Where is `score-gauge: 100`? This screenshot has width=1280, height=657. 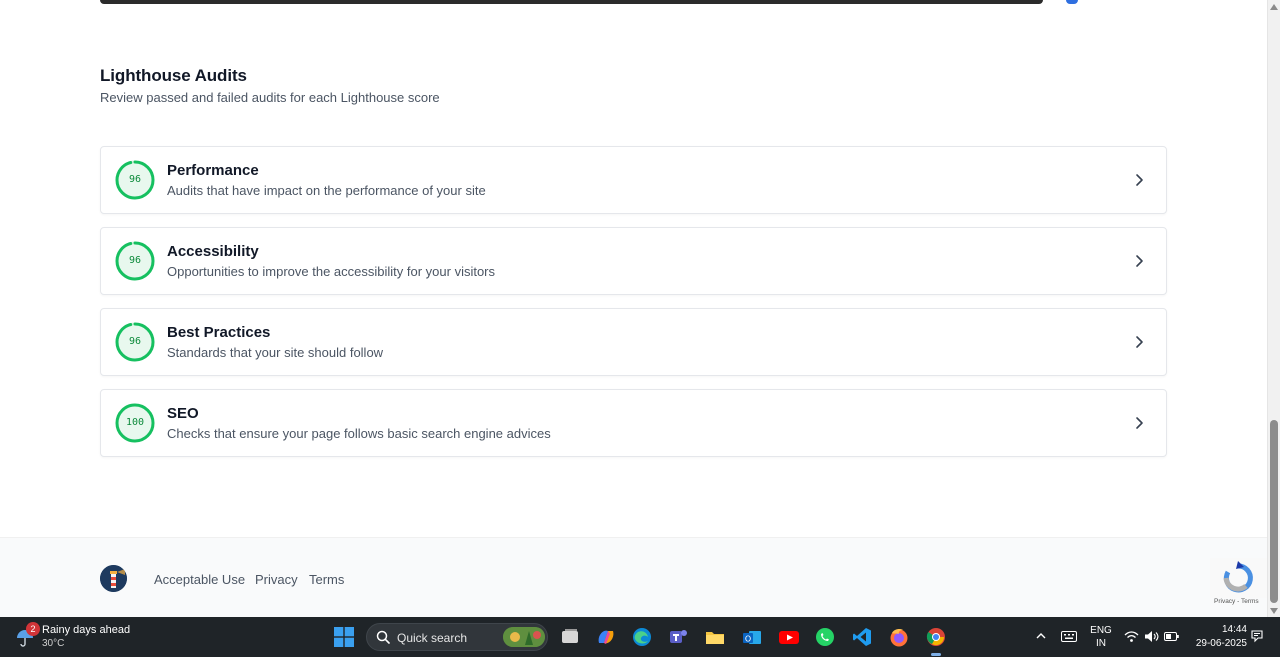
score-gauge: 100 is located at coordinates (135, 423).